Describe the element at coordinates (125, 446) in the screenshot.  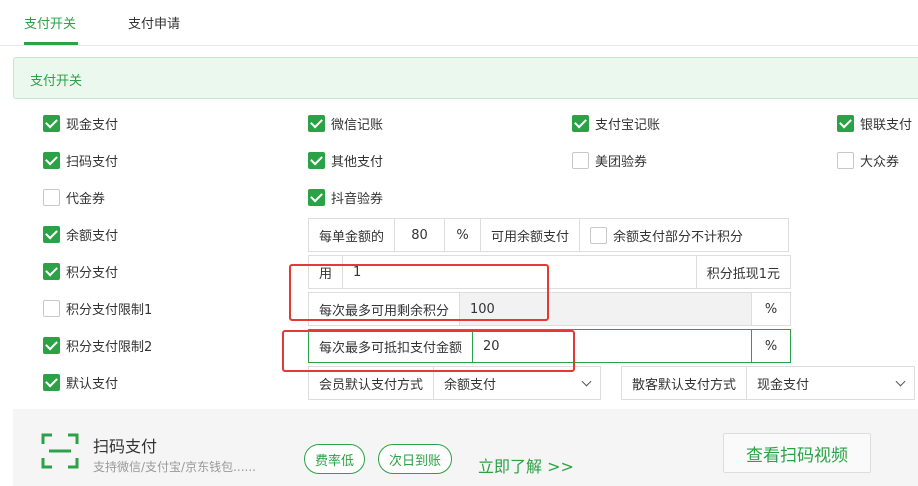
I see `promo-title: 扫码支付` at that location.